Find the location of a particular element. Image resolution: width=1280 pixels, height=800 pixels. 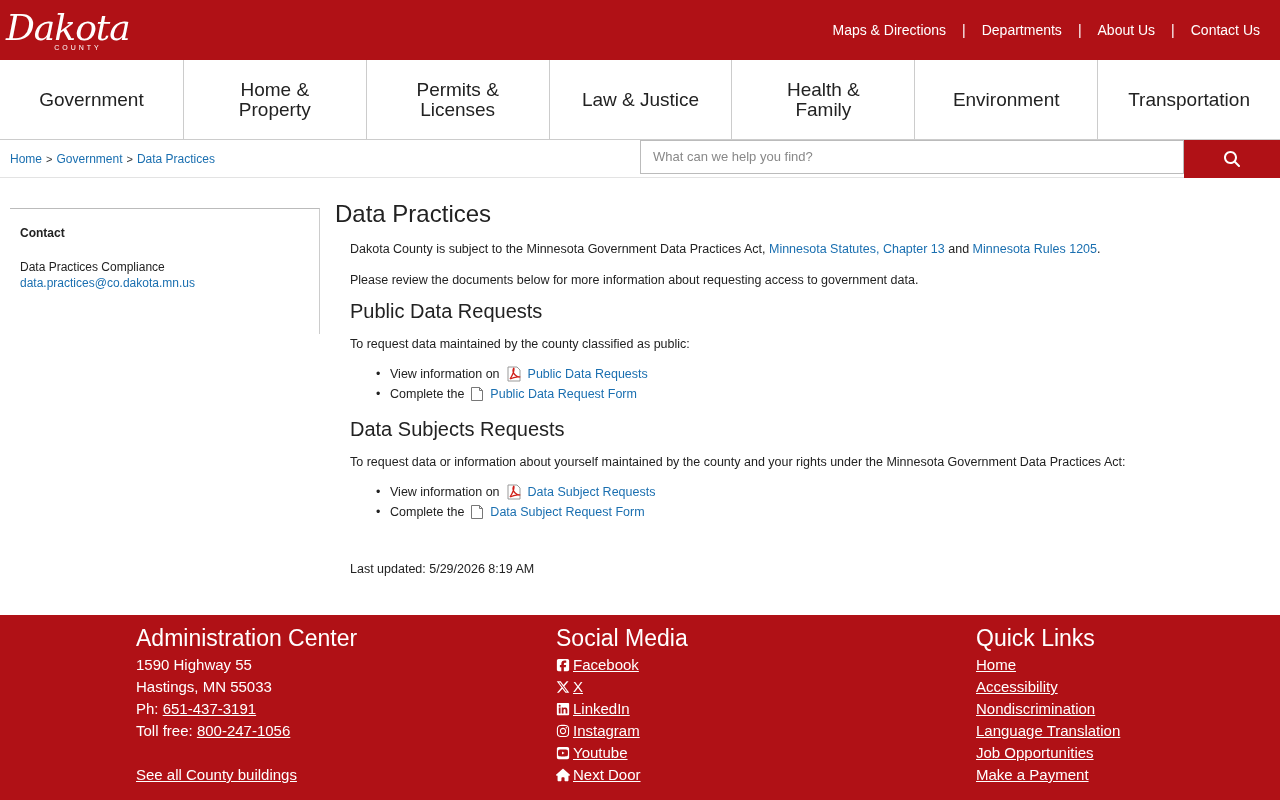

top-link: Maps & Directions is located at coordinates (889, 30).